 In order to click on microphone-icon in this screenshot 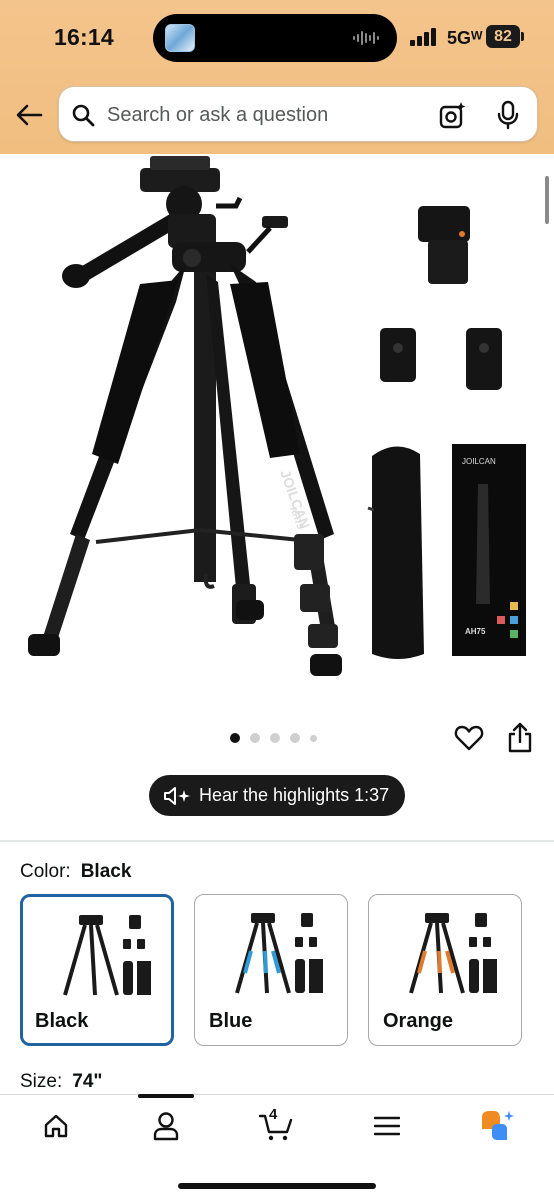, I will do `click(508, 115)`.